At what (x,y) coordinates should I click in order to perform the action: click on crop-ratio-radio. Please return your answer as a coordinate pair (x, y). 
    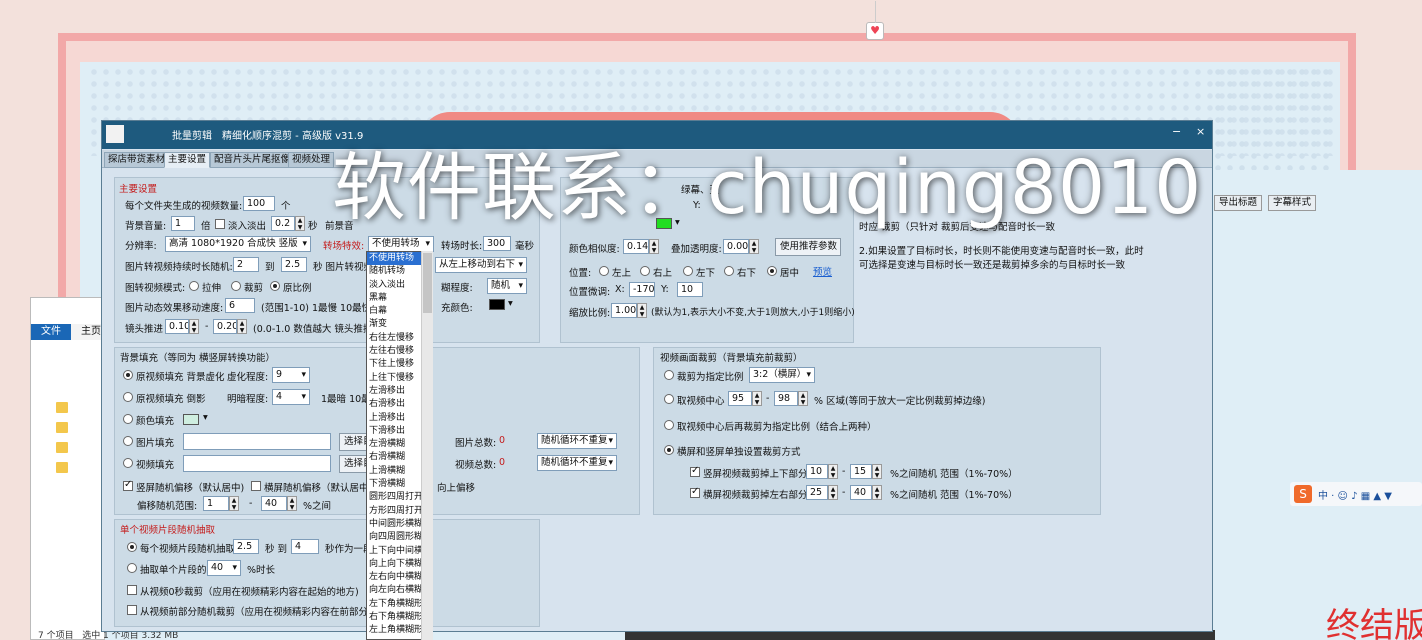
    Looking at the image, I should click on (669, 375).